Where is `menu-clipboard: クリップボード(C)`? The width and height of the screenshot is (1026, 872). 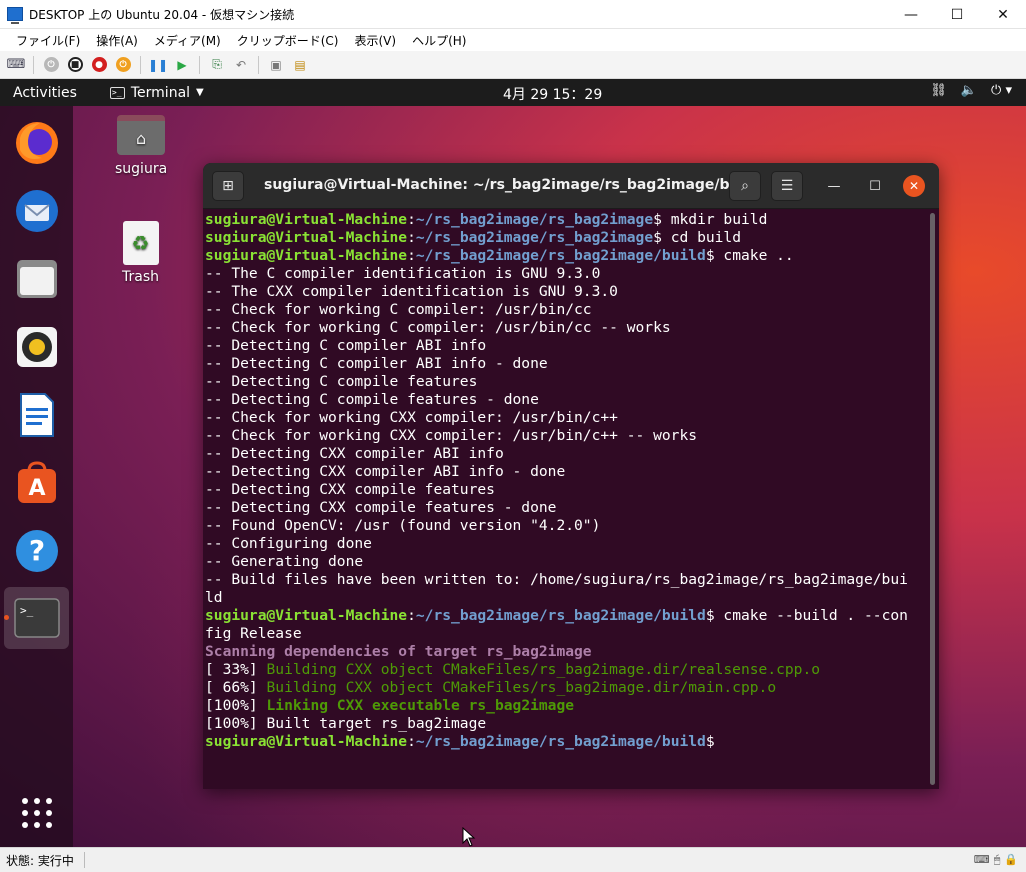
menu-clipboard: クリップボード(C) is located at coordinates (288, 40).